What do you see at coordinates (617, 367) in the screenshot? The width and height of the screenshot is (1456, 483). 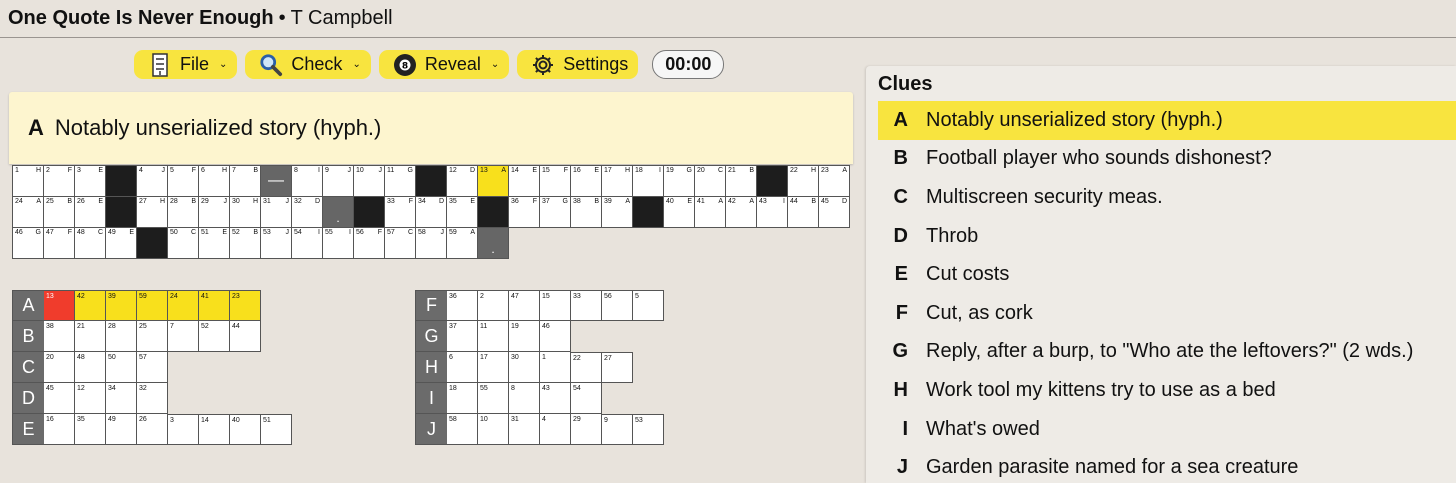 I see `word-cell: 27` at bounding box center [617, 367].